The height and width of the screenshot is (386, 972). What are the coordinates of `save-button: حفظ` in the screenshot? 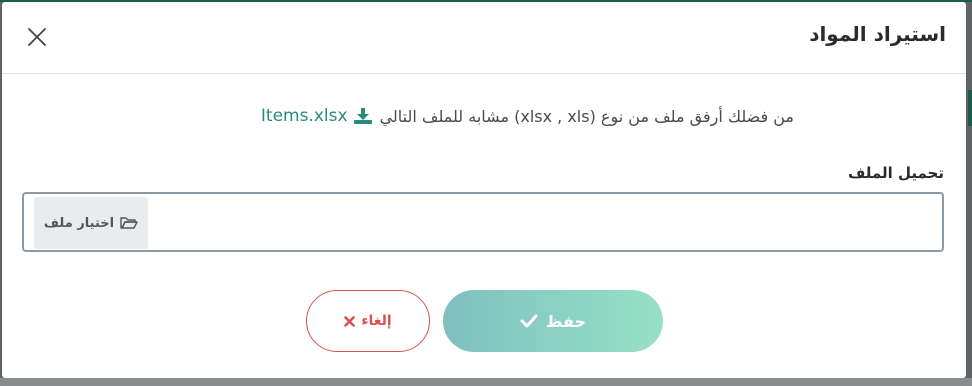 It's located at (553, 321).